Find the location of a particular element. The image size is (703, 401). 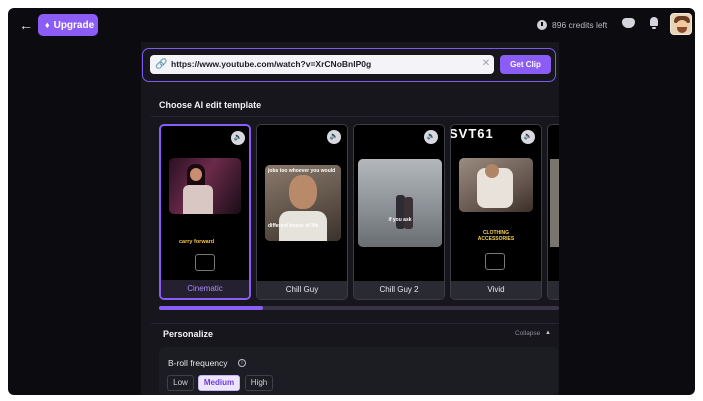

template-label: Chill Guy 2 is located at coordinates (399, 290).